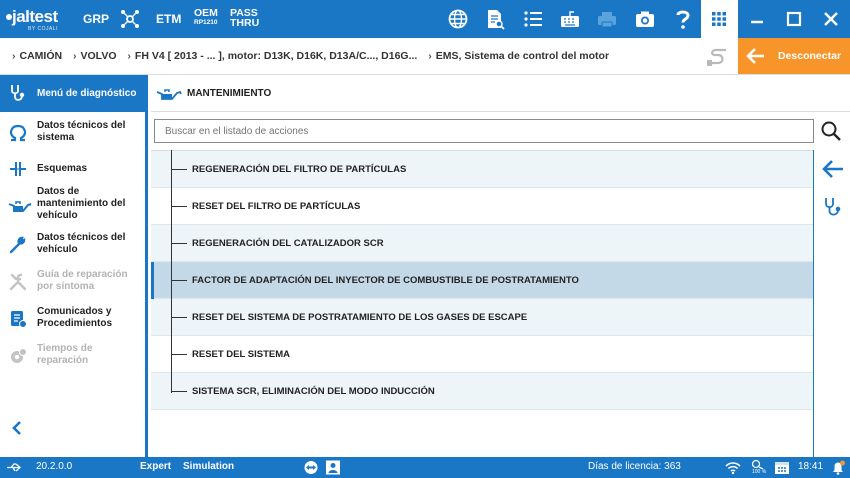 The image size is (850, 478). Describe the element at coordinates (333, 467) in the screenshot. I see `user-icon` at that location.